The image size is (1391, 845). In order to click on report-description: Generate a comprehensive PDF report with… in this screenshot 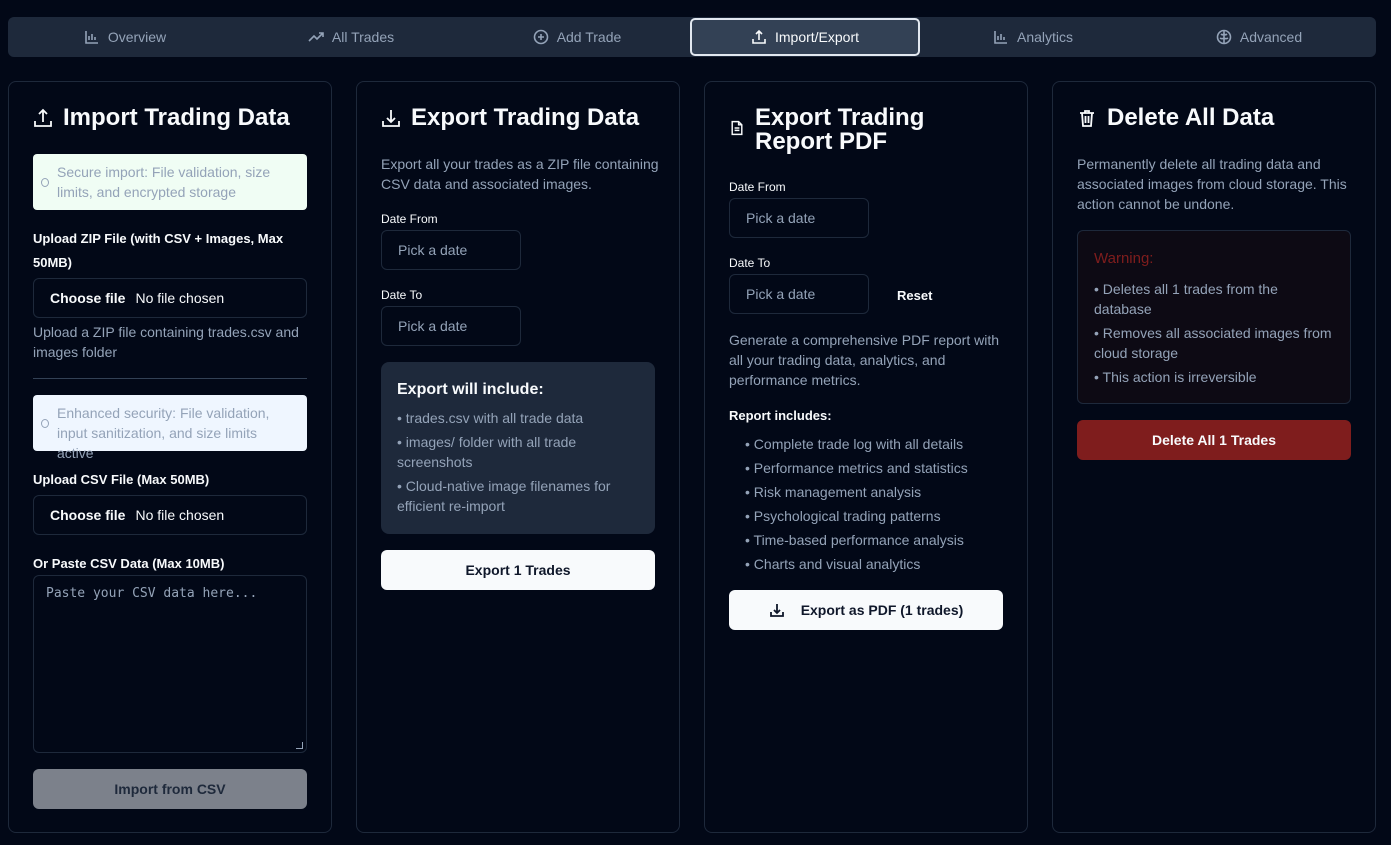, I will do `click(864, 360)`.